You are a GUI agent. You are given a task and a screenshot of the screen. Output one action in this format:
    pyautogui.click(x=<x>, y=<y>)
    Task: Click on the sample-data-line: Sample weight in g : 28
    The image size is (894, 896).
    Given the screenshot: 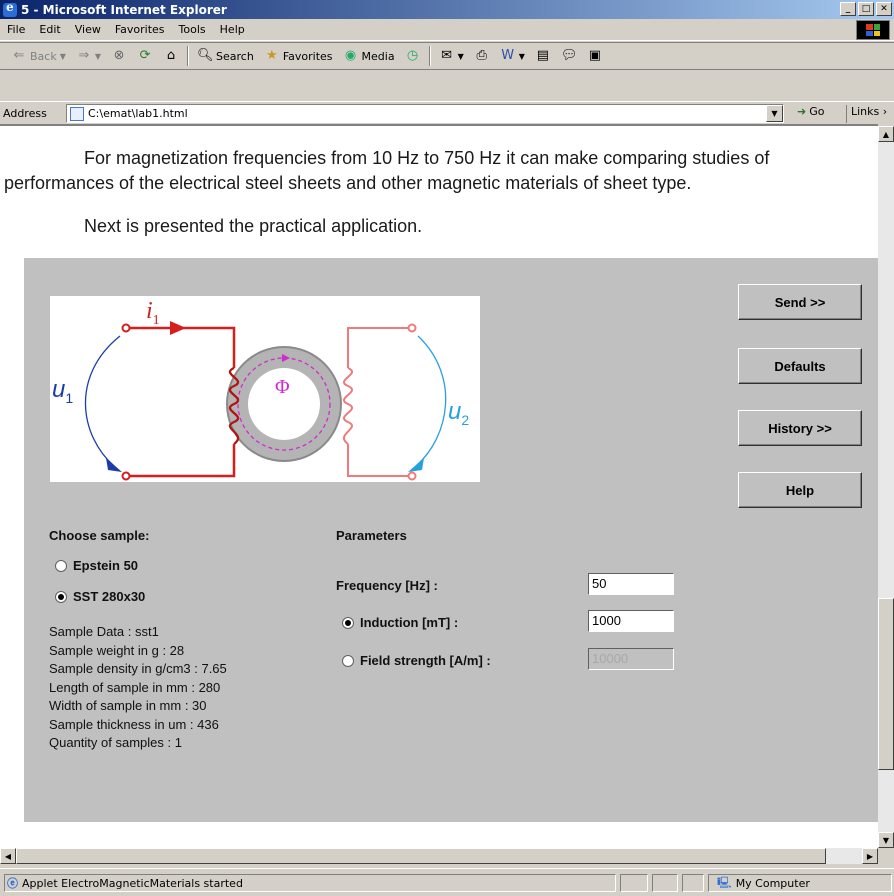 What is the action you would take?
    pyautogui.click(x=117, y=650)
    